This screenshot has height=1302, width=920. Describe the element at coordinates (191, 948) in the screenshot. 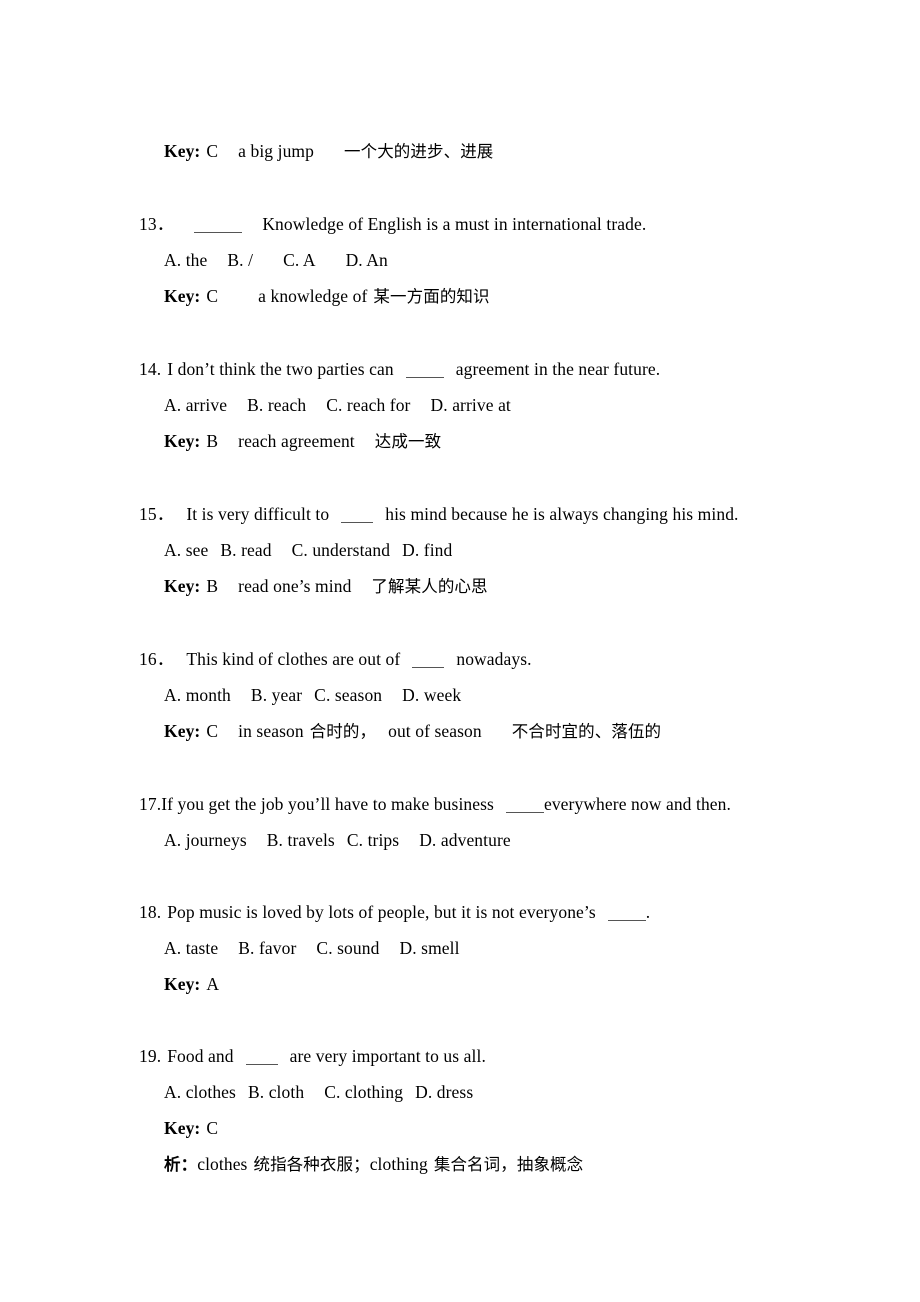

I see `option-a: A. taste` at that location.